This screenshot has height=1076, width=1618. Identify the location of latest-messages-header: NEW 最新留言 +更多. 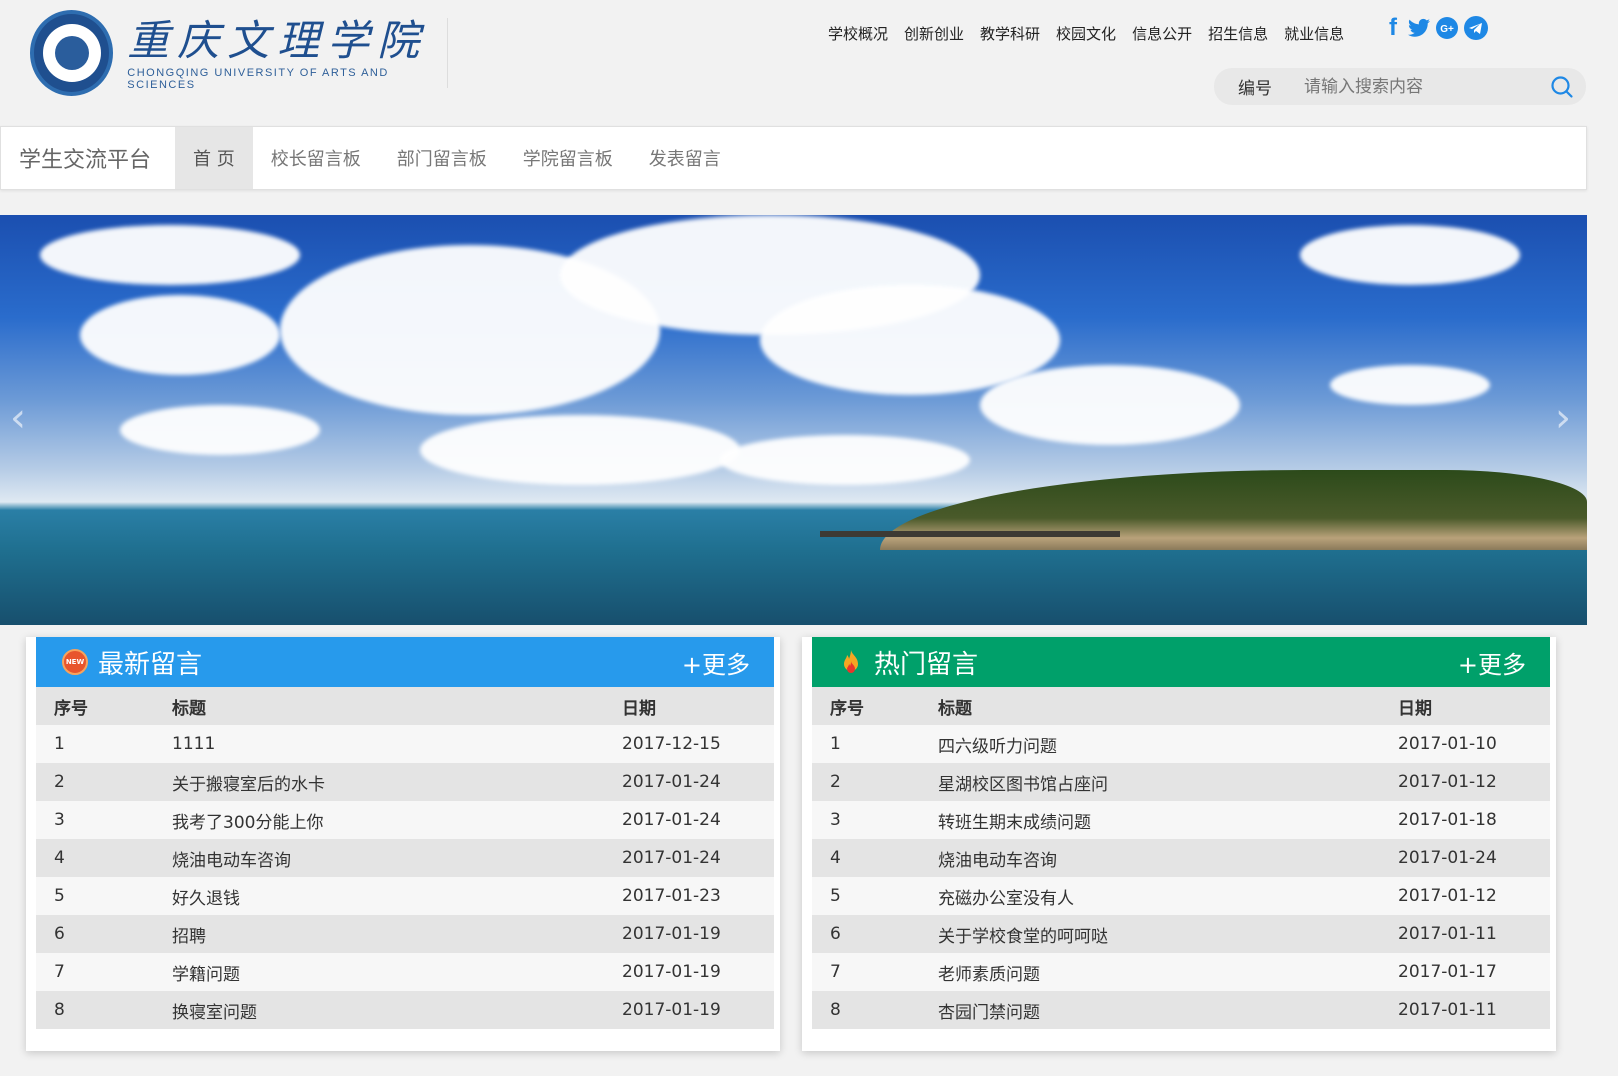
(405, 662).